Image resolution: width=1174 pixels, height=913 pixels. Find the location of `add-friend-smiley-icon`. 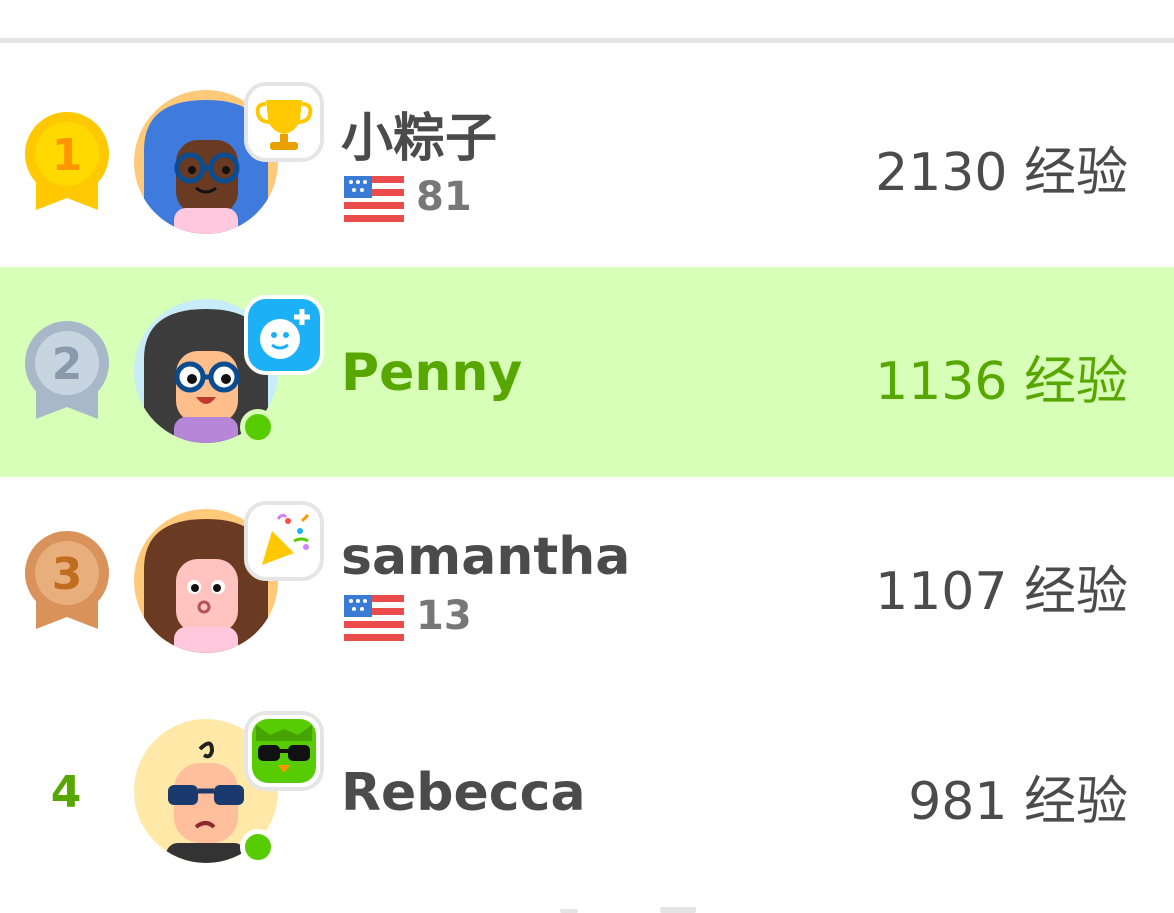

add-friend-smiley-icon is located at coordinates (284, 335).